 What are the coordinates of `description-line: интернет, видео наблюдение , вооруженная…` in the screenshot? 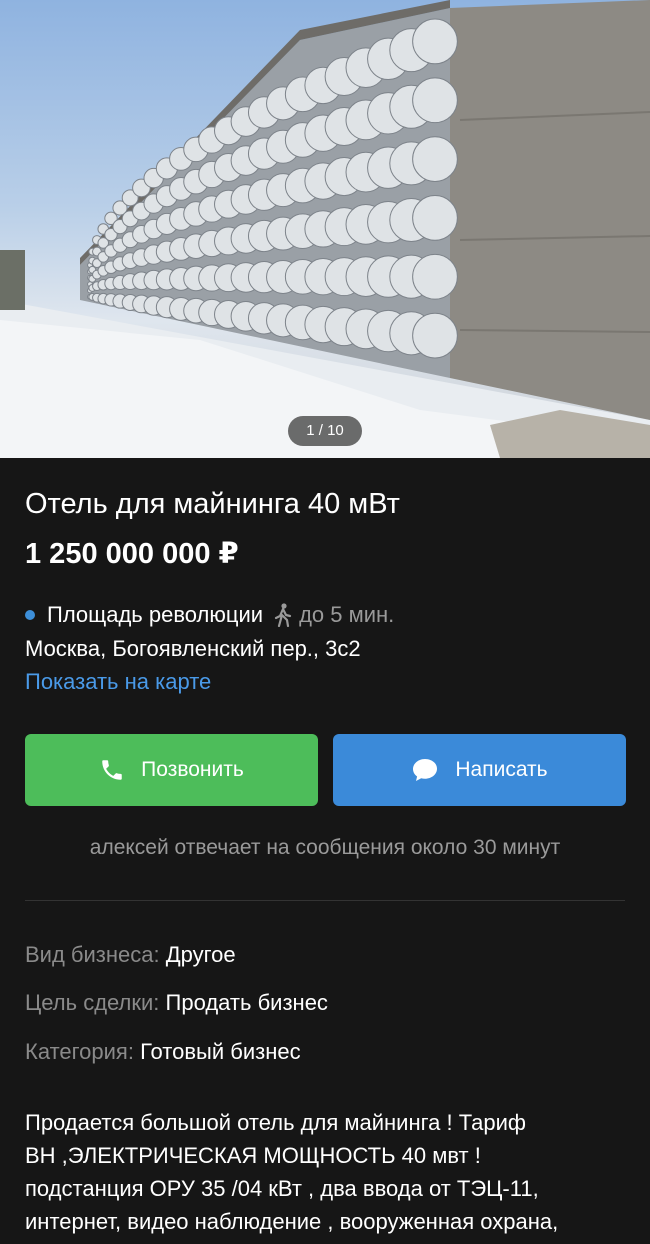 It's located at (292, 1221).